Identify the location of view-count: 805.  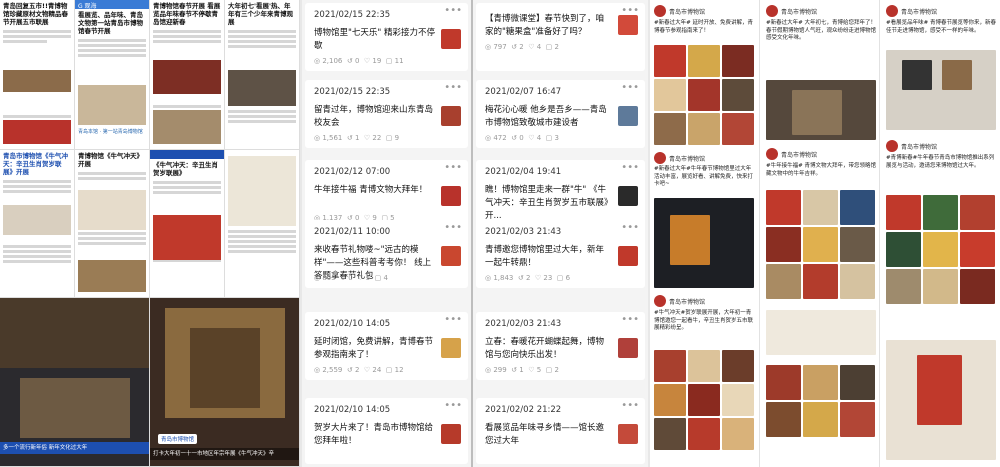
(329, 278).